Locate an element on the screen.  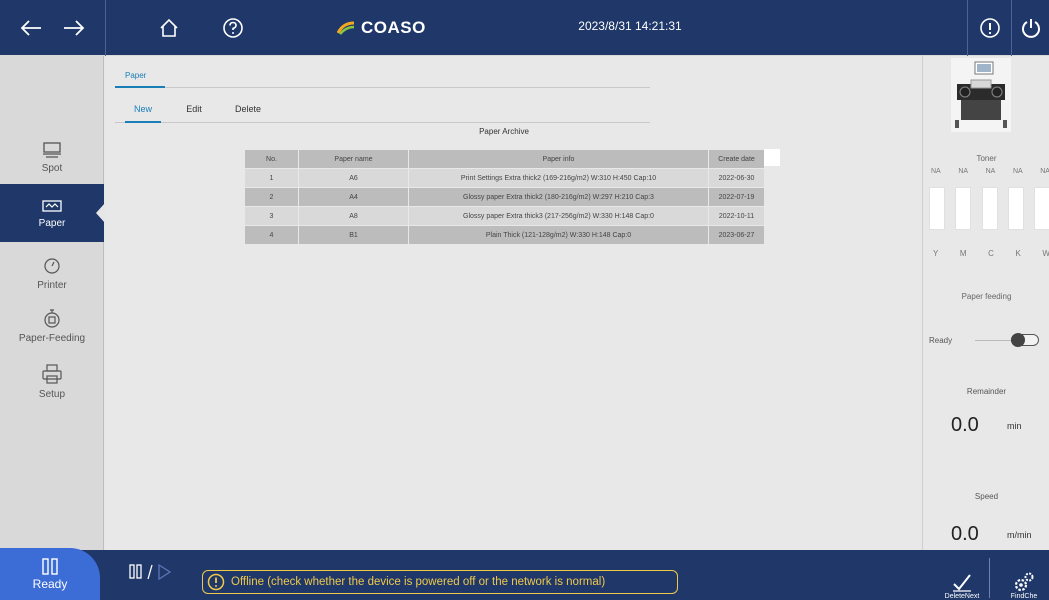
gears-icon is located at coordinates (1024, 582).